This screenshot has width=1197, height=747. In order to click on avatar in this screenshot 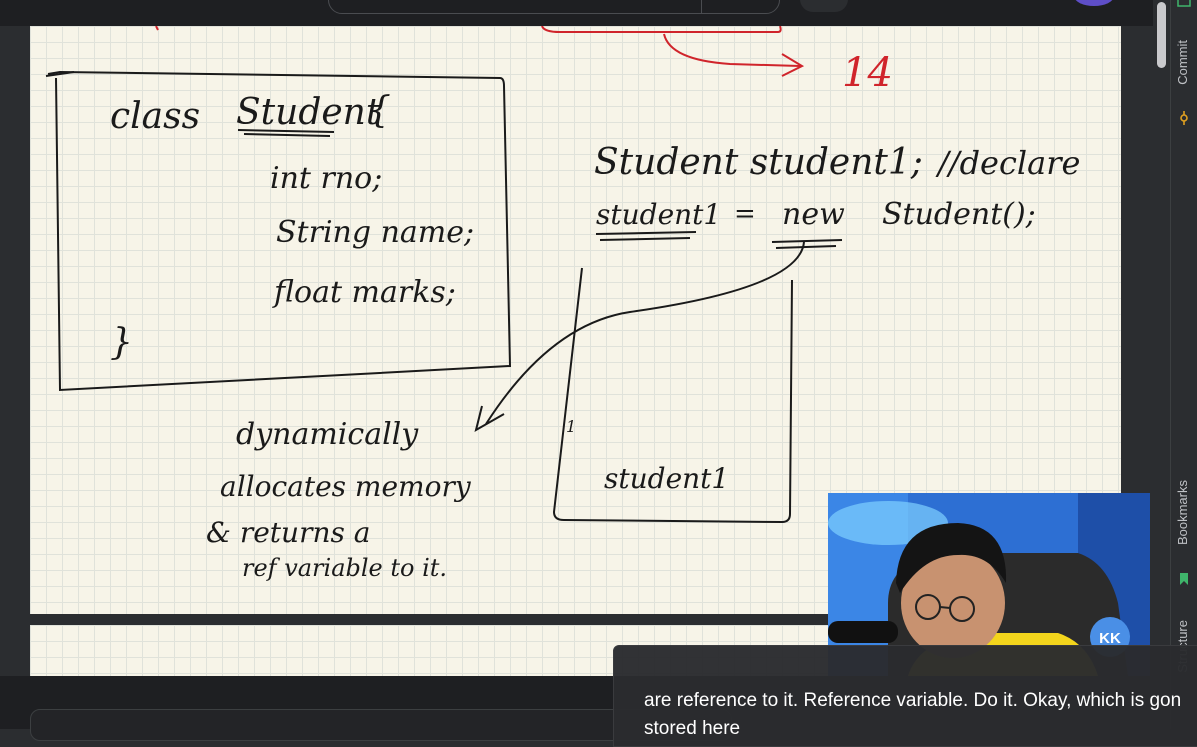, I will do `click(1094, 3)`.